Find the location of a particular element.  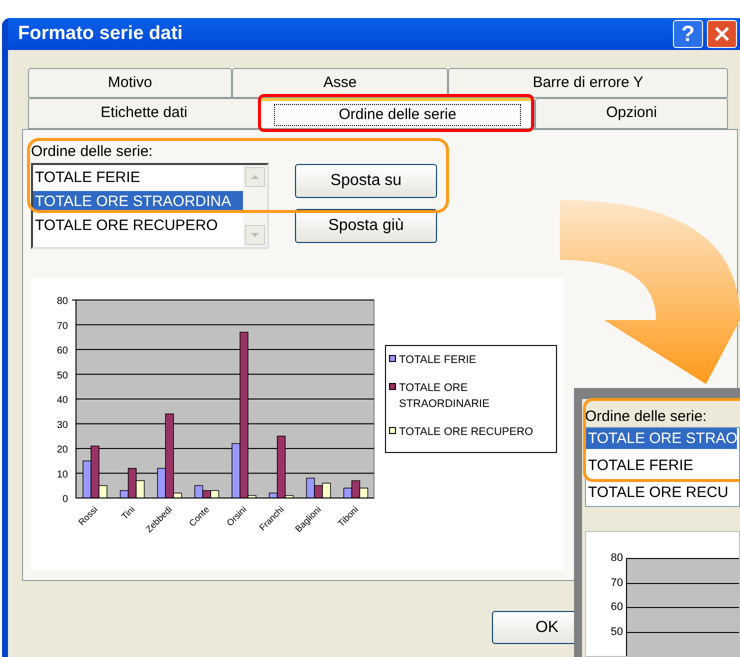

series-list: TOTALE ORE STRAO TOTALE FERIE TOTALE ORE RECU is located at coordinates (662, 467).